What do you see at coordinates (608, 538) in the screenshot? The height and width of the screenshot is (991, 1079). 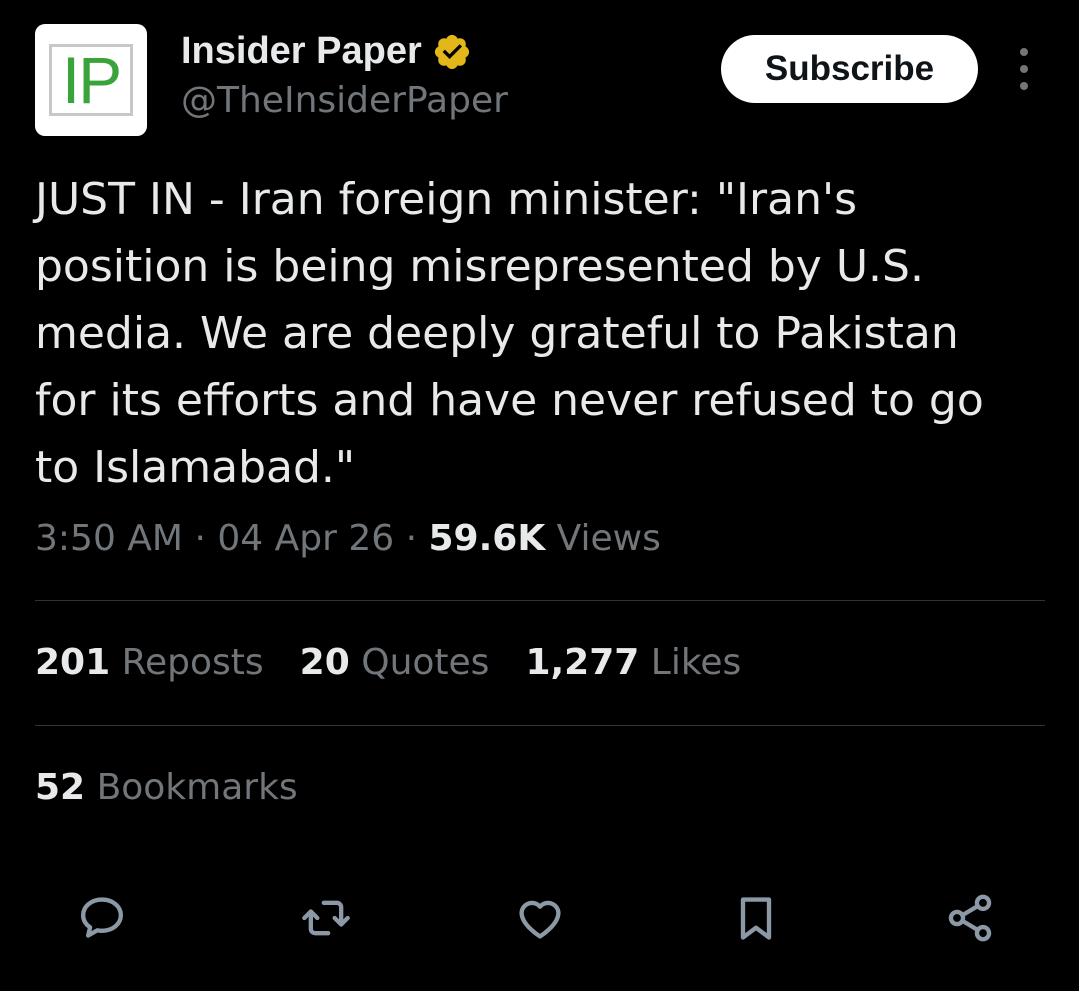 I see `views-label: Views` at bounding box center [608, 538].